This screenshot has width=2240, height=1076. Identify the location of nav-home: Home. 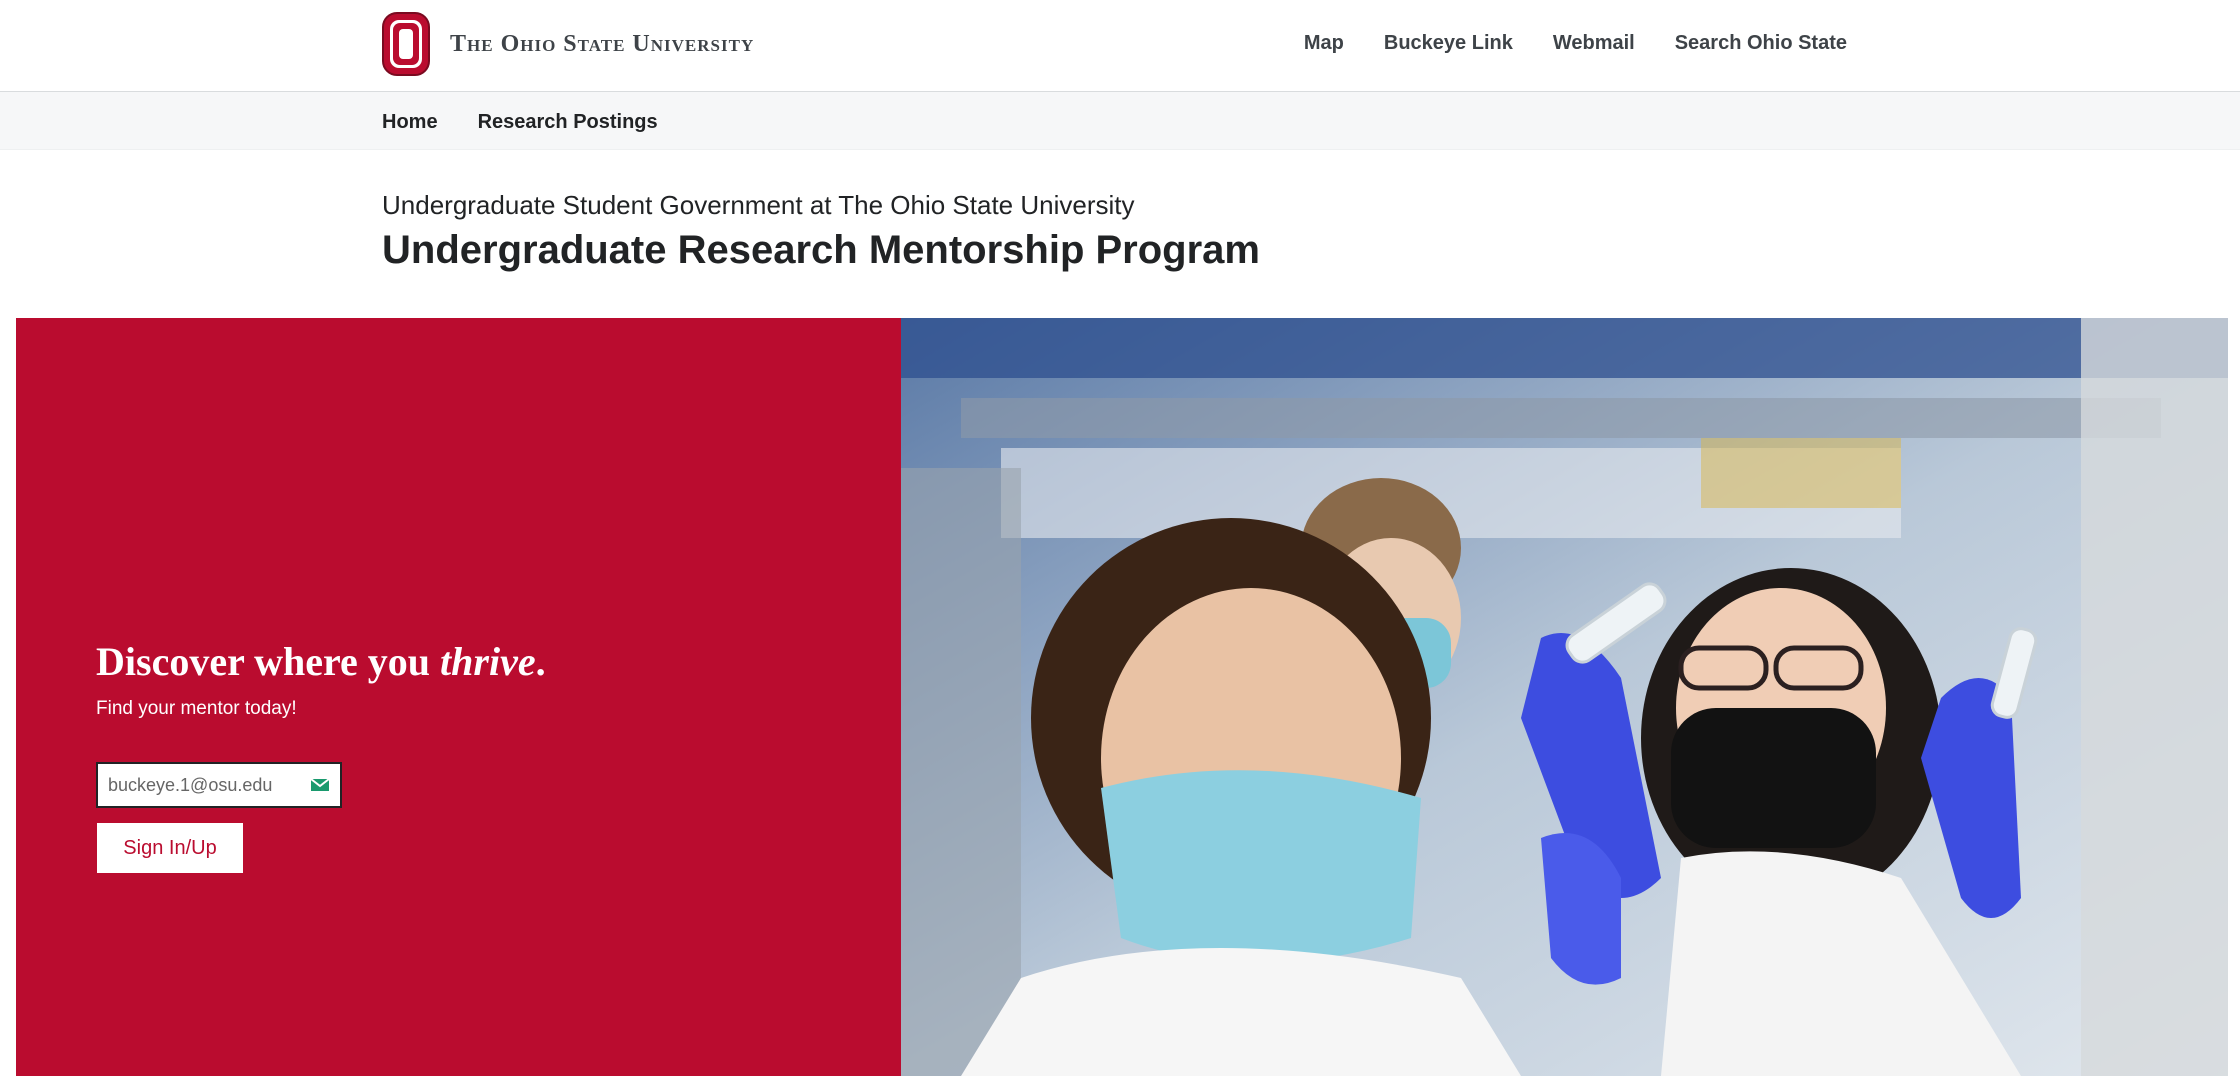
(410, 122).